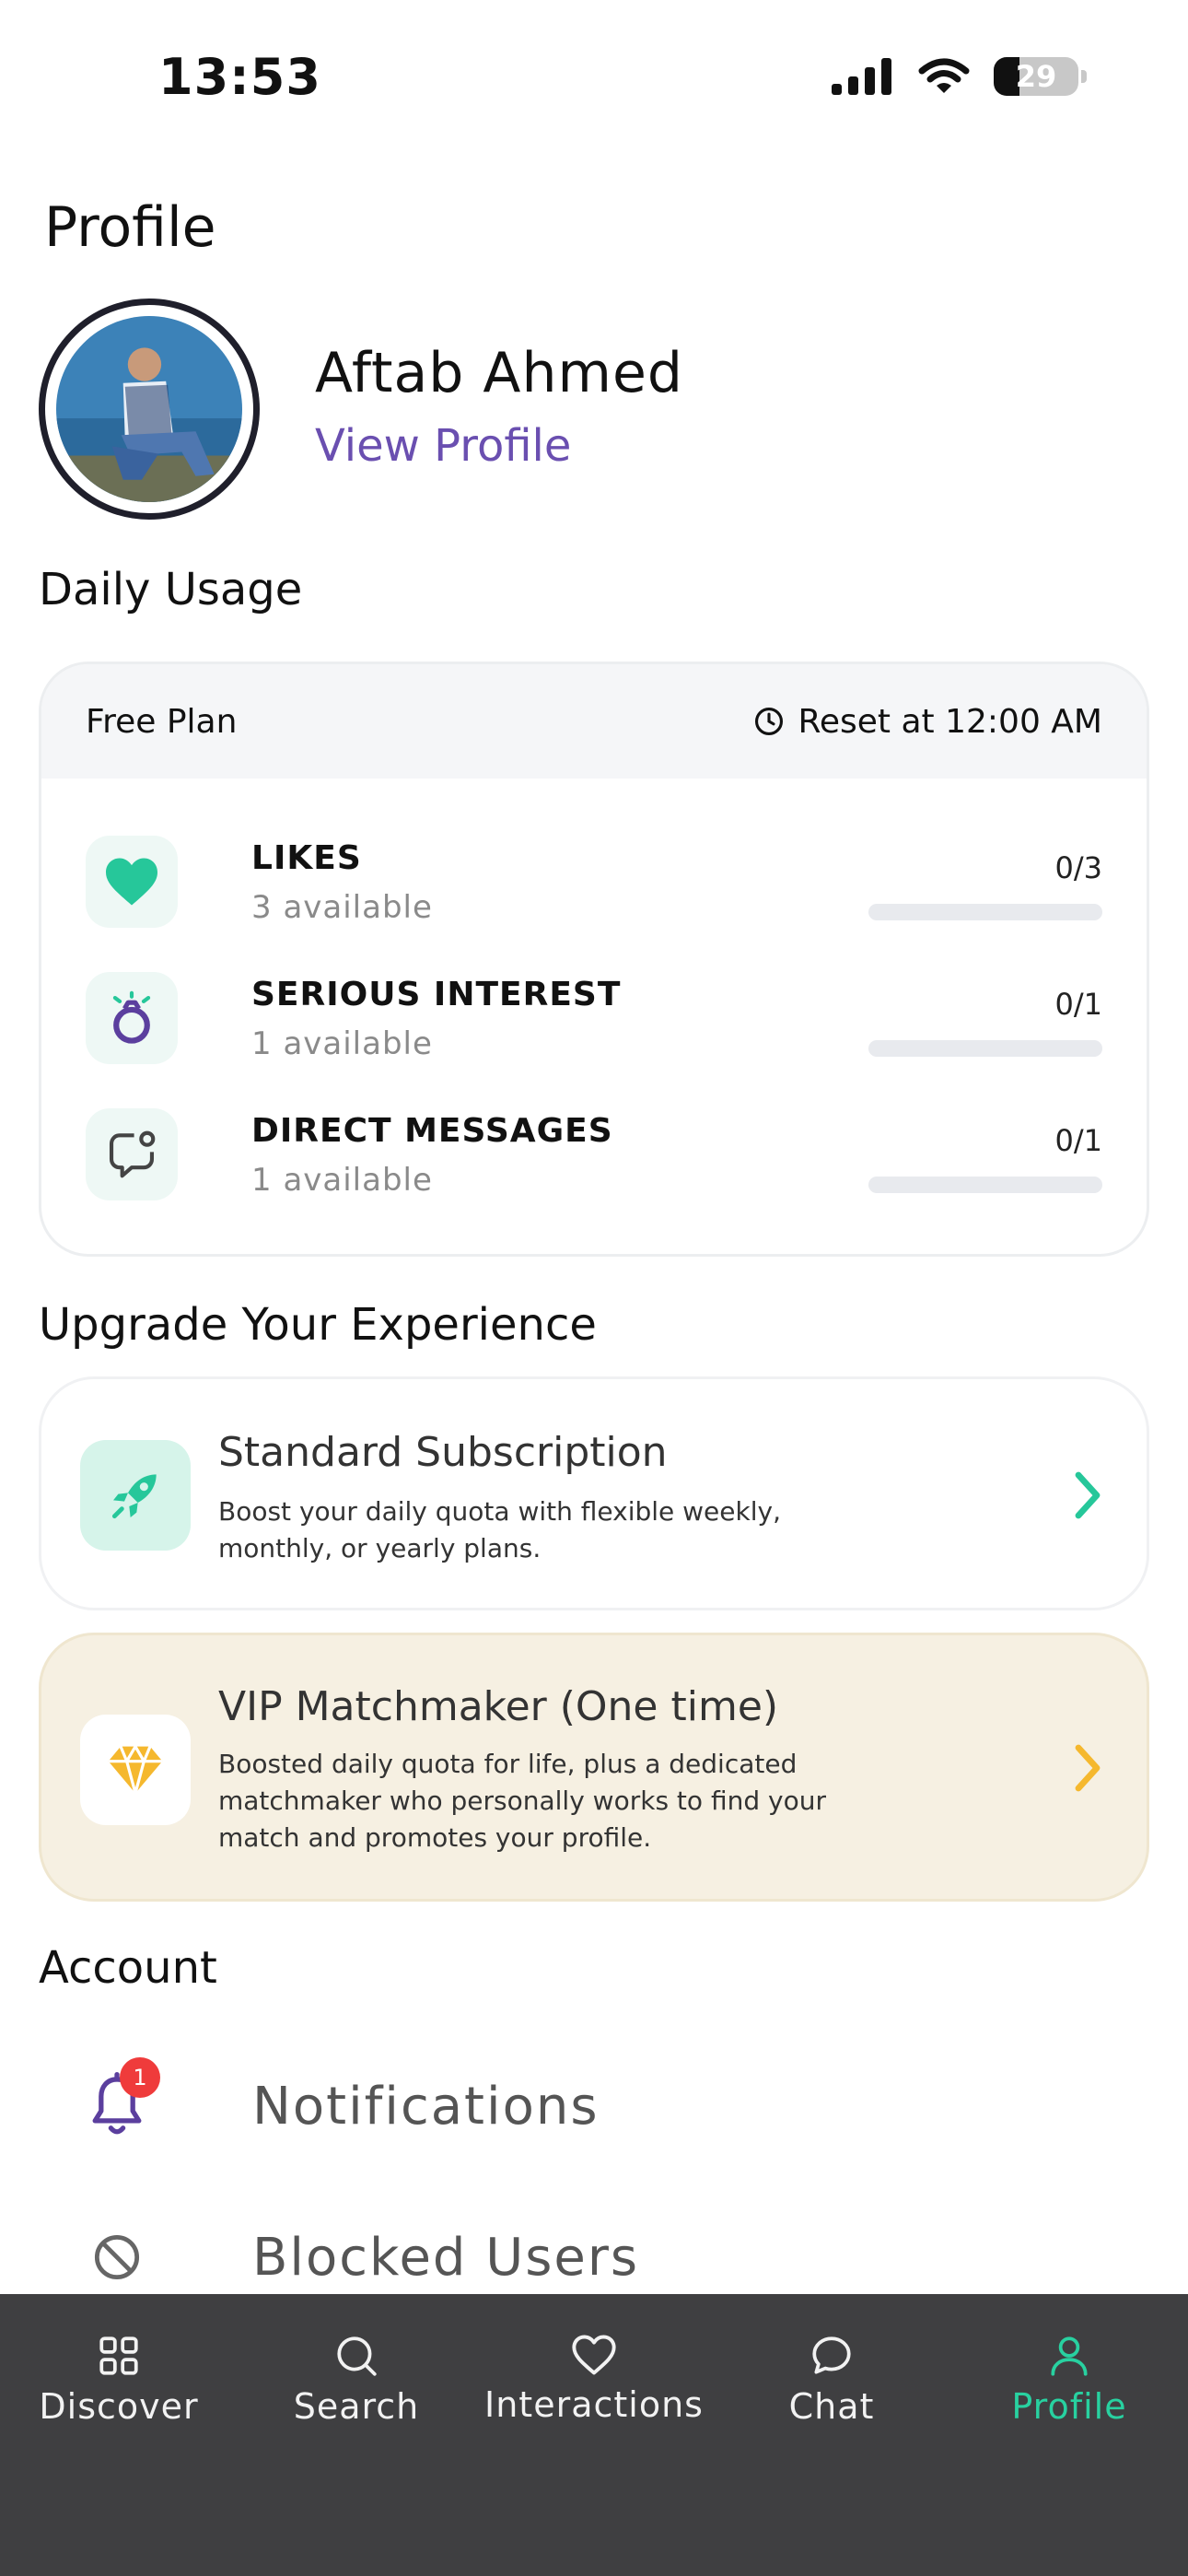  Describe the element at coordinates (356, 2406) in the screenshot. I see `tab-label: Search` at that location.